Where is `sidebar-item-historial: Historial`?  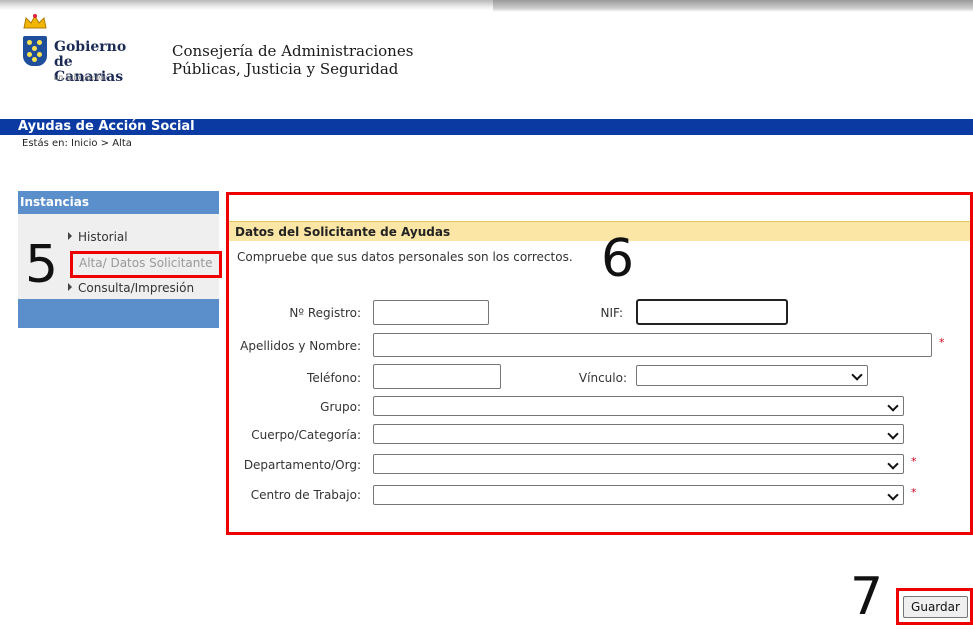
sidebar-item-historial: Historial is located at coordinates (98, 237).